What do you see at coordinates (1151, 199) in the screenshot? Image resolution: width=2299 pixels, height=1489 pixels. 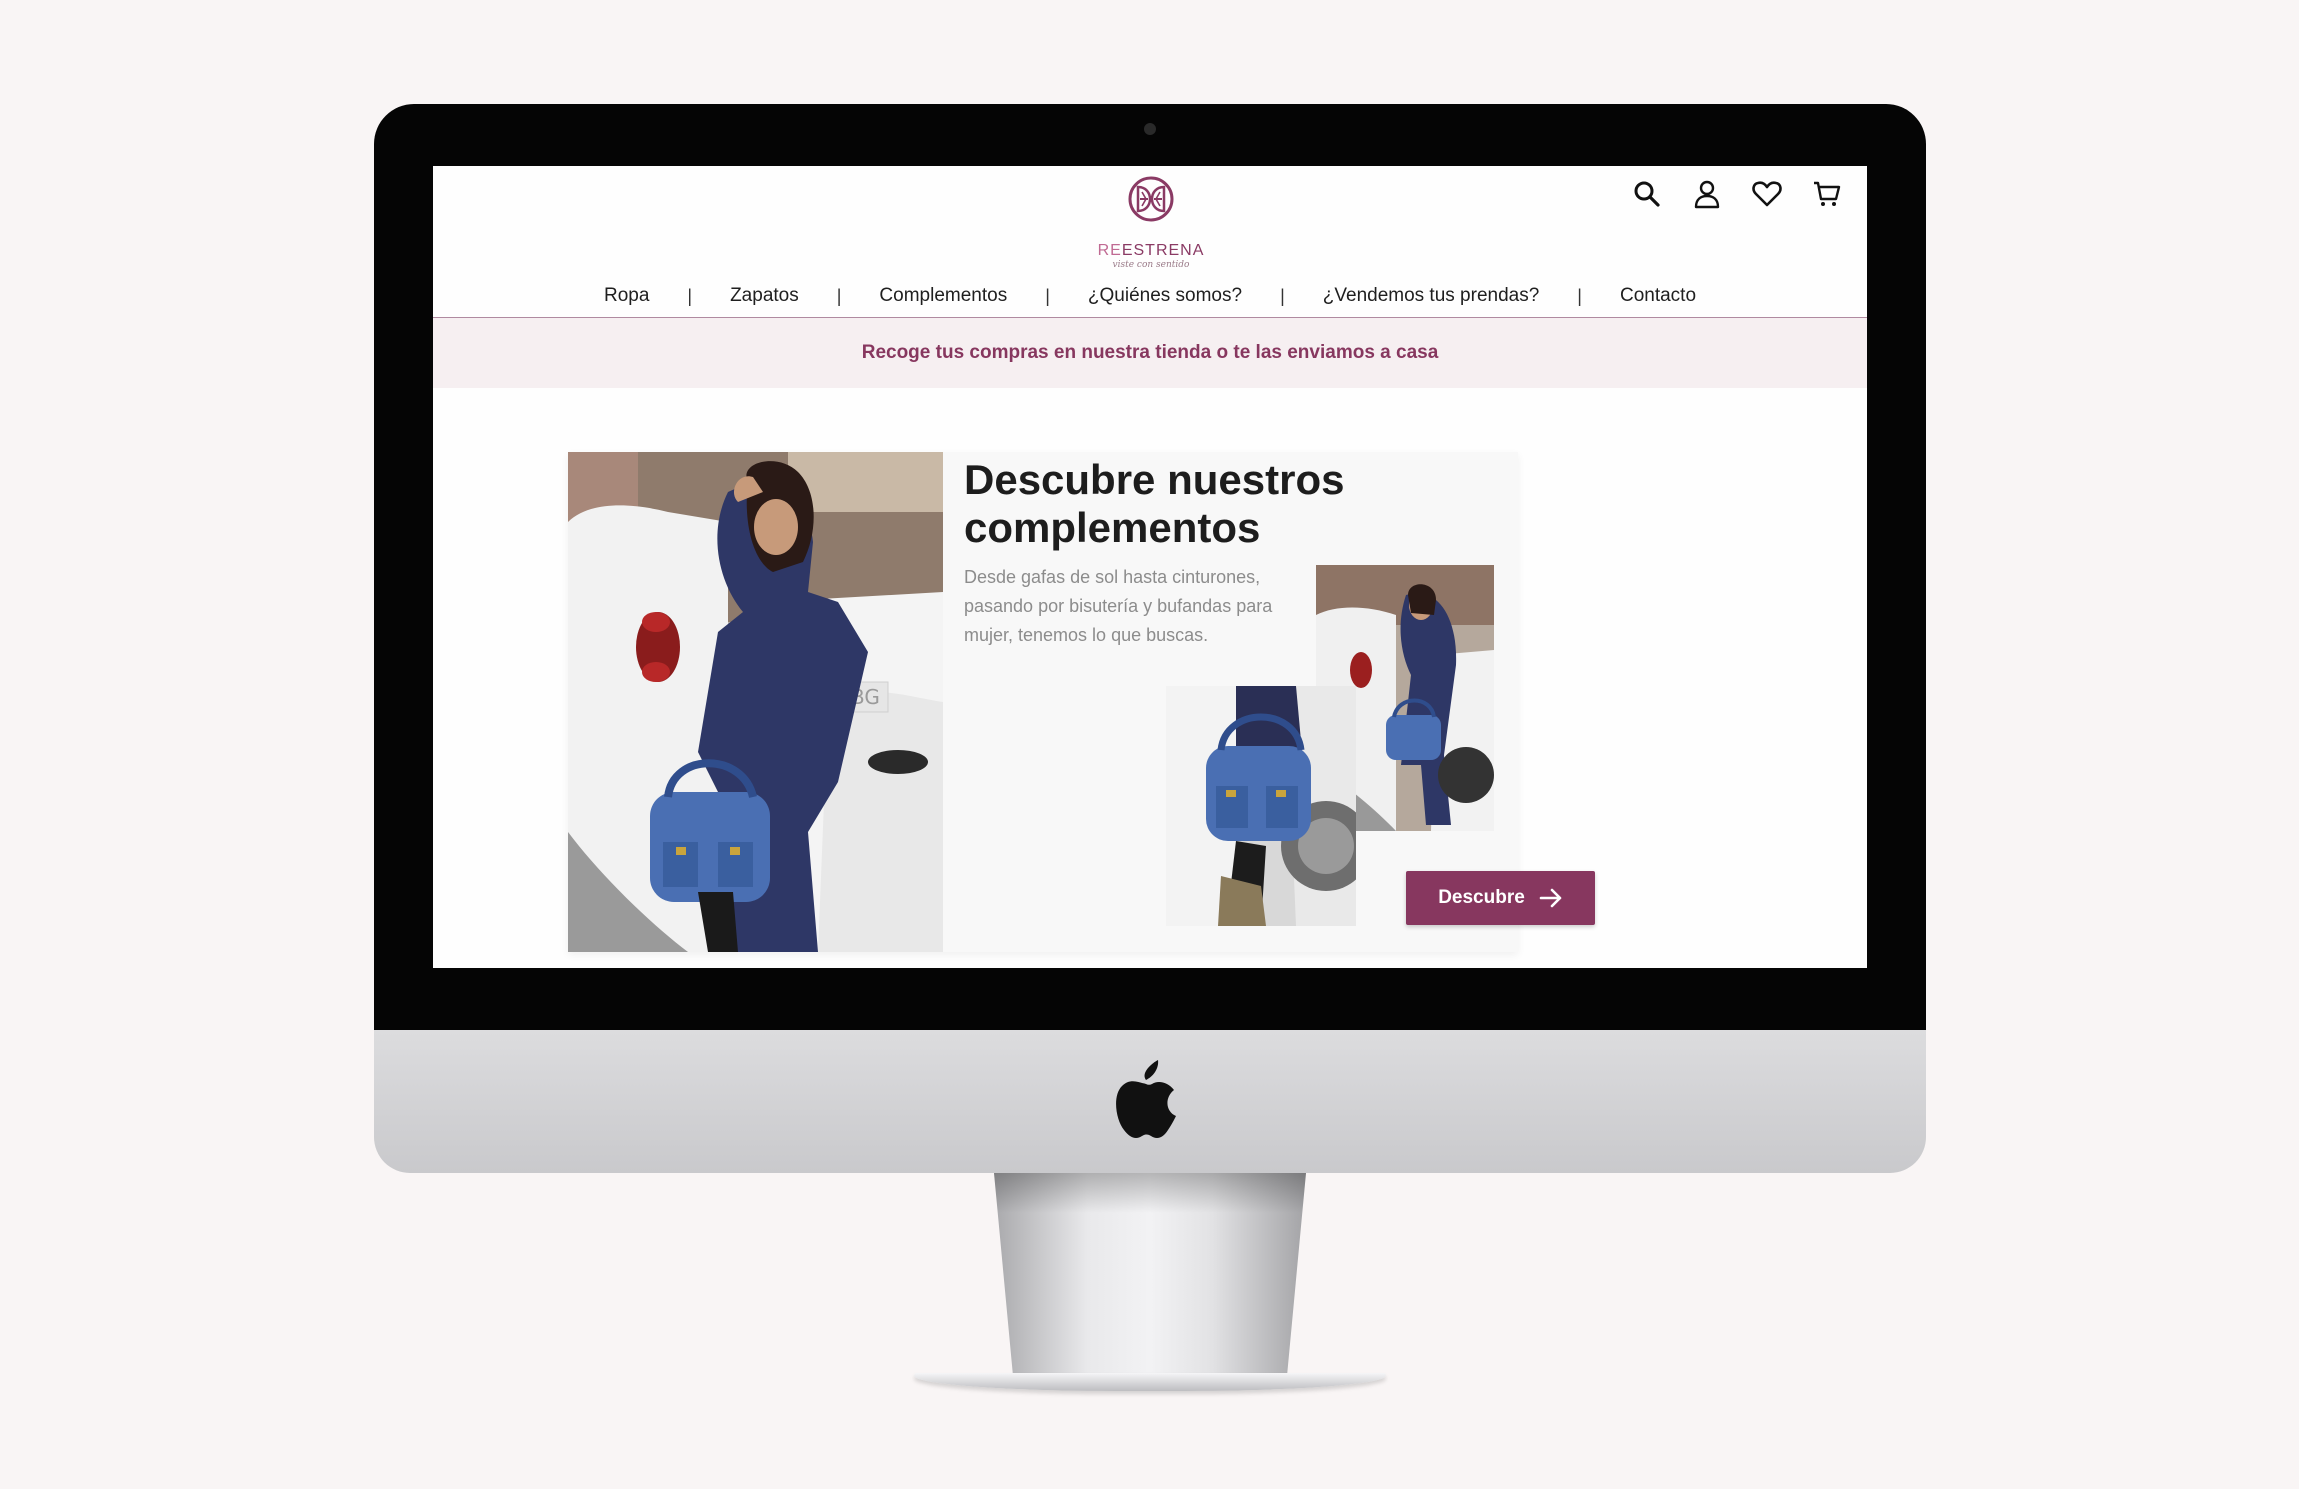 I see `logo-emblem-icon` at bounding box center [1151, 199].